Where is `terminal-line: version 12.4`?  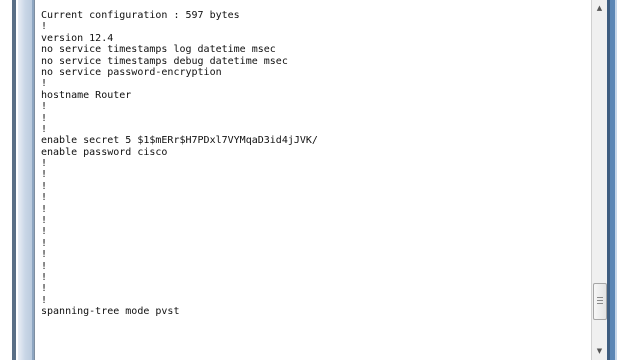 terminal-line: version 12.4 is located at coordinates (77, 38).